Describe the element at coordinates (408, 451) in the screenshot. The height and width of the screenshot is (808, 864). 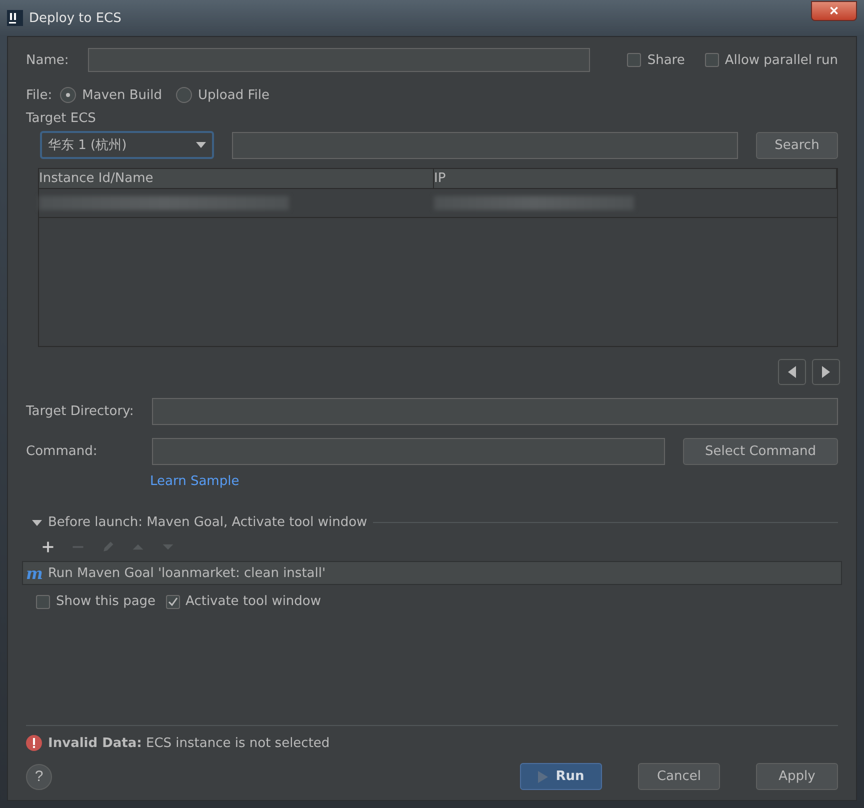
I see `command-field` at that location.